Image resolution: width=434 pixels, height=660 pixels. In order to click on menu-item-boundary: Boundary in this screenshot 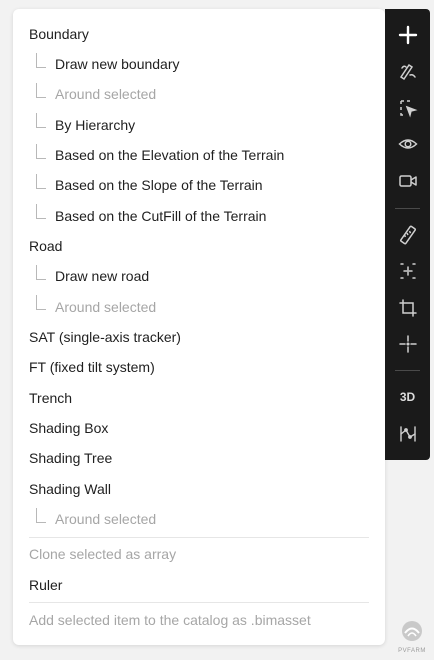, I will do `click(59, 34)`.